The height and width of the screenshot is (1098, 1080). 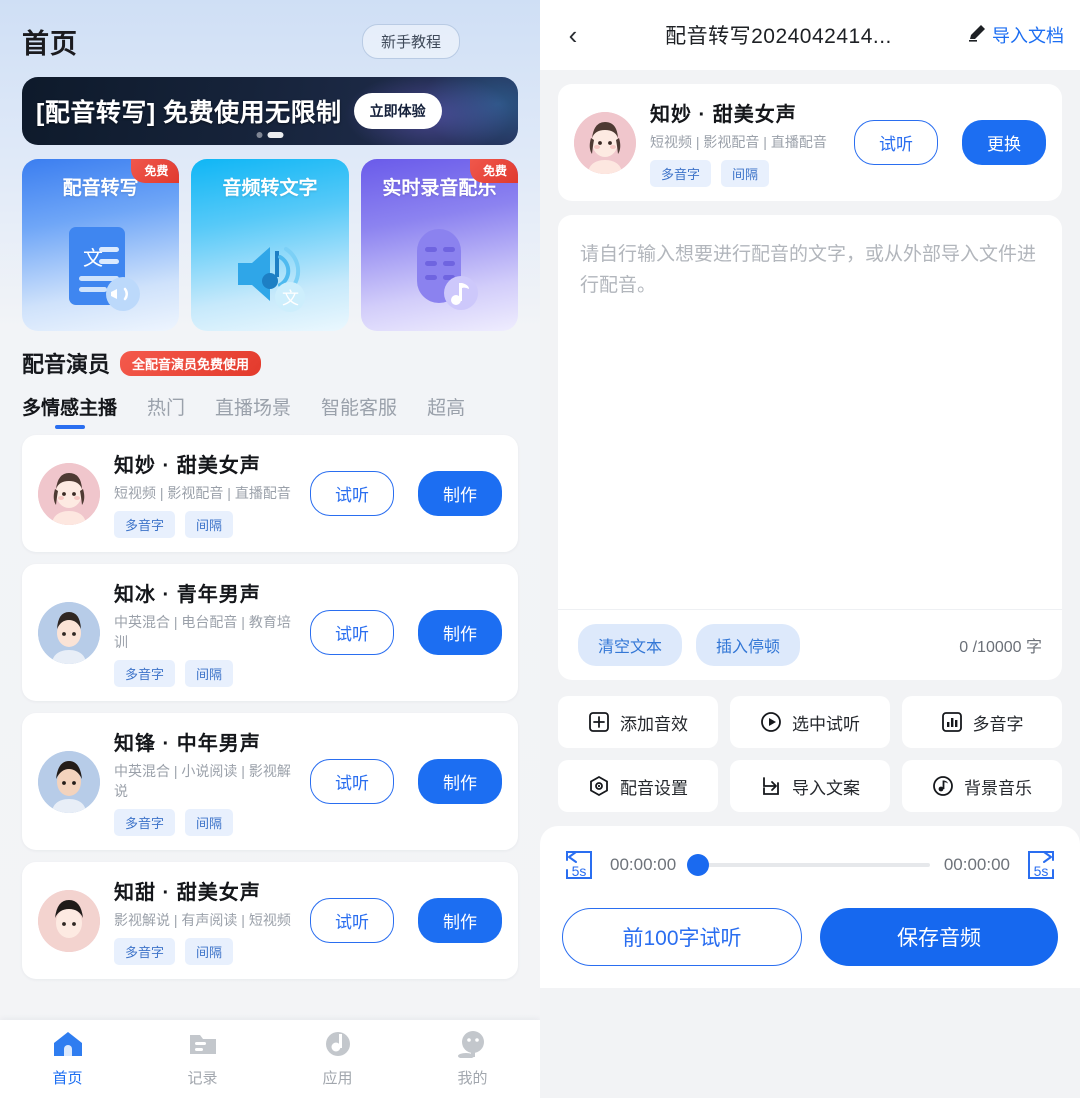 I want to click on function-grid: 添加音效 选中试听 多音字 配音设置 导入文案 背景音乐, so click(x=810, y=754).